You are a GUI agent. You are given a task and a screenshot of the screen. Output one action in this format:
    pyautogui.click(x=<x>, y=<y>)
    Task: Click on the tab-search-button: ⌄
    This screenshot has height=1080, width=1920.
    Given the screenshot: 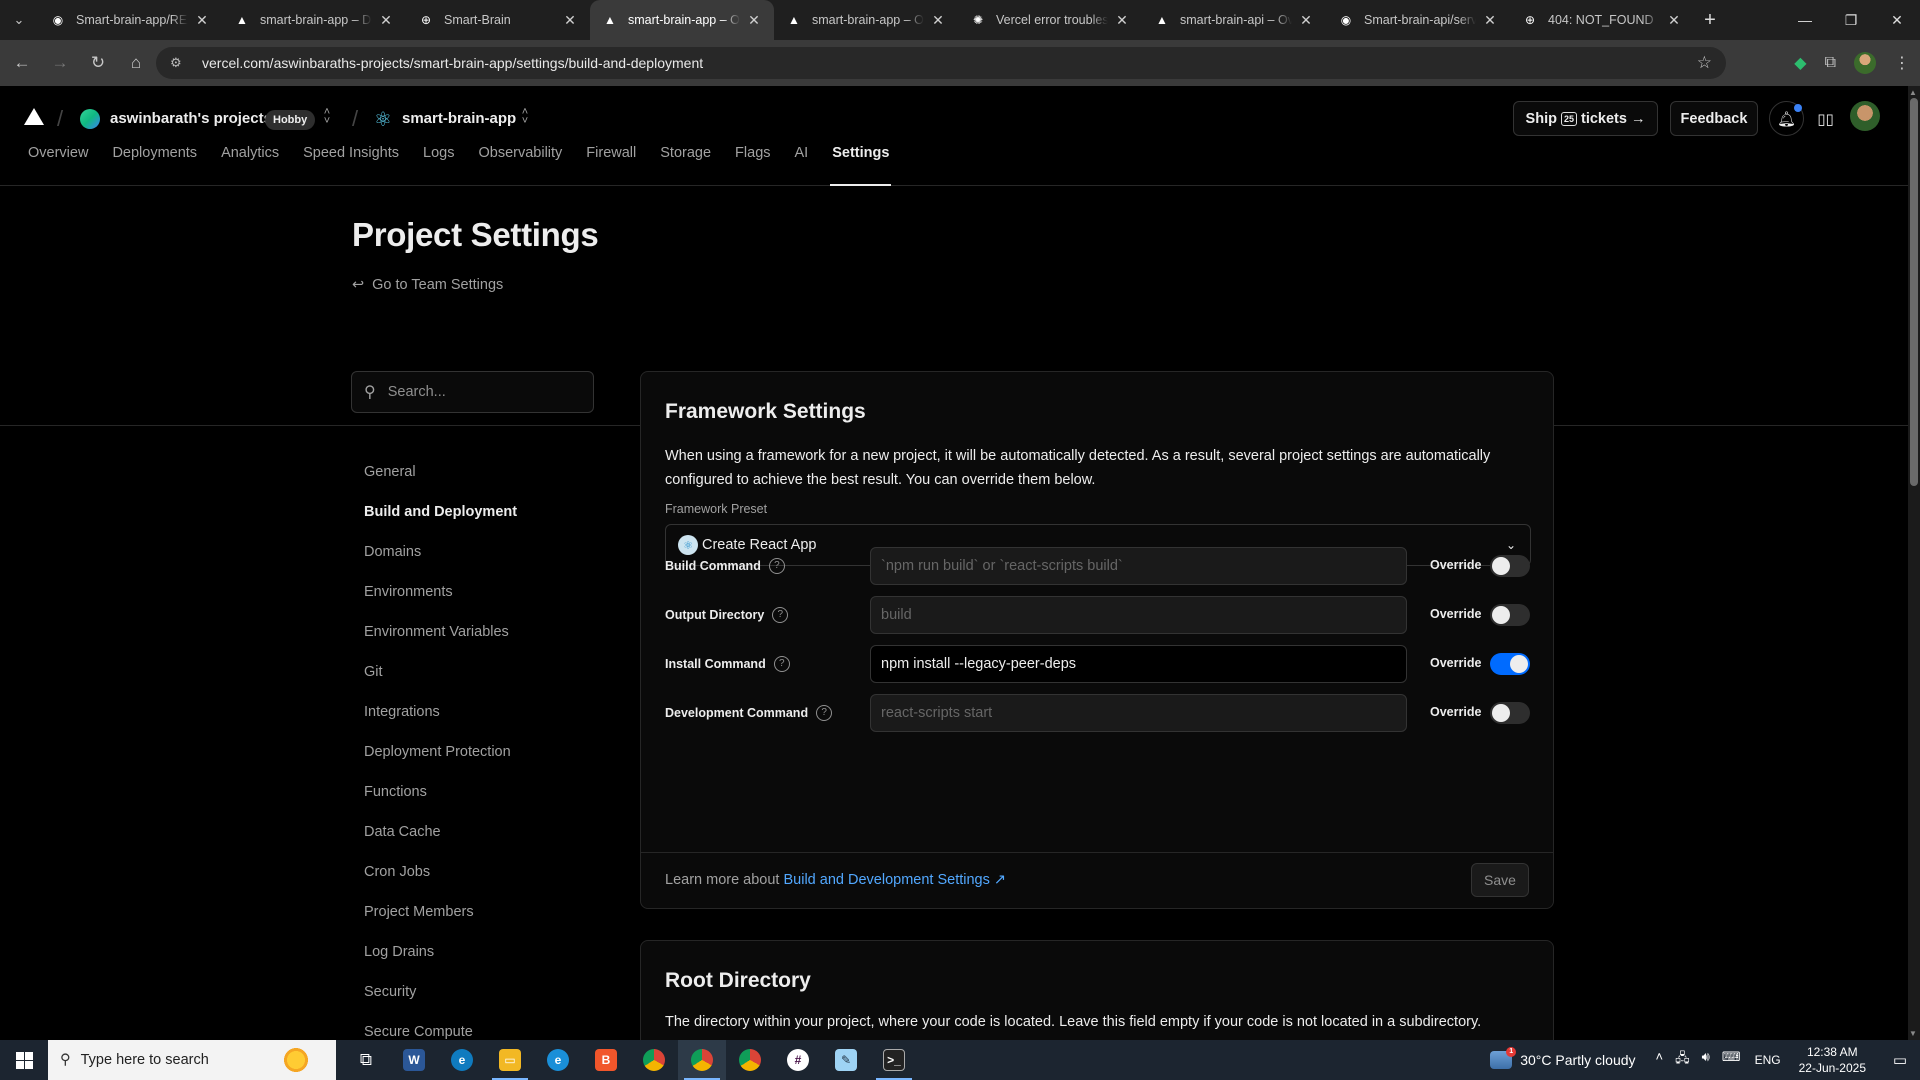 What is the action you would take?
    pyautogui.click(x=19, y=20)
    